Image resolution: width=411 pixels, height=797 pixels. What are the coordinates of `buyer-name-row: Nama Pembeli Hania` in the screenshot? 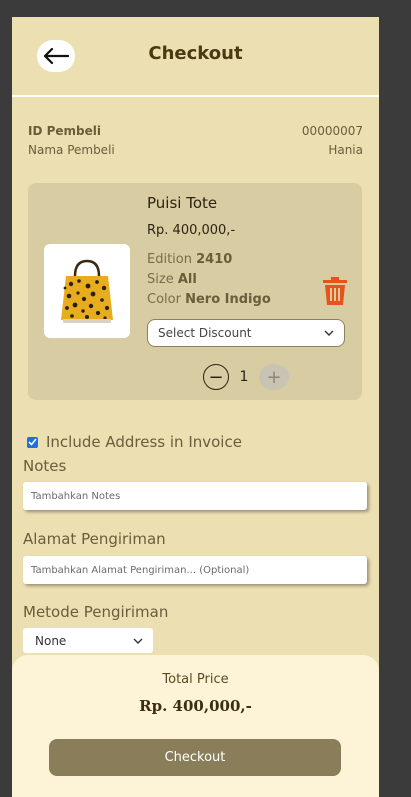 It's located at (195, 150).